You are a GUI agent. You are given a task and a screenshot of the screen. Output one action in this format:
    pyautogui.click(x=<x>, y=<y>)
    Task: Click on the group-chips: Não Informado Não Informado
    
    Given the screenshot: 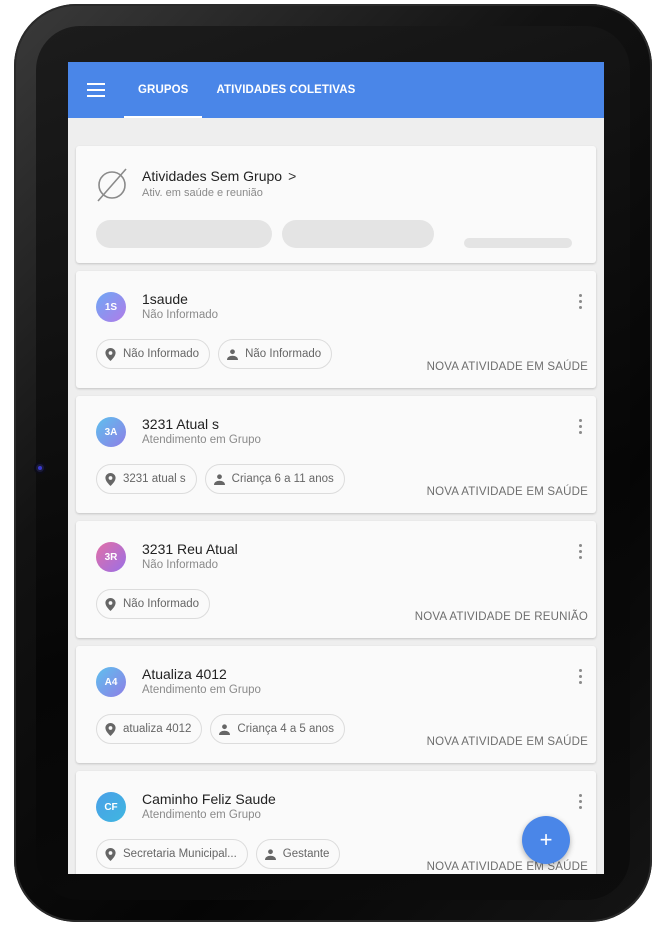 What is the action you would take?
    pyautogui.click(x=214, y=354)
    